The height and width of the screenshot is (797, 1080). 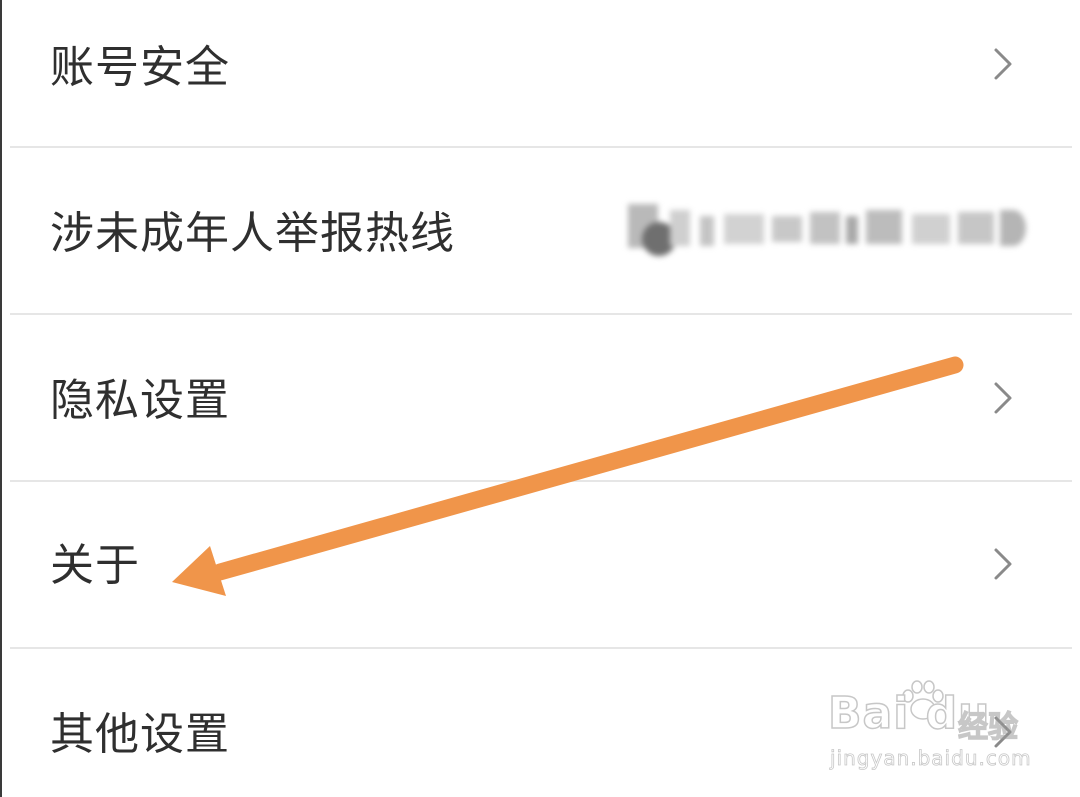 I want to click on hotline-phone-number-blurred, so click(x=827, y=228).